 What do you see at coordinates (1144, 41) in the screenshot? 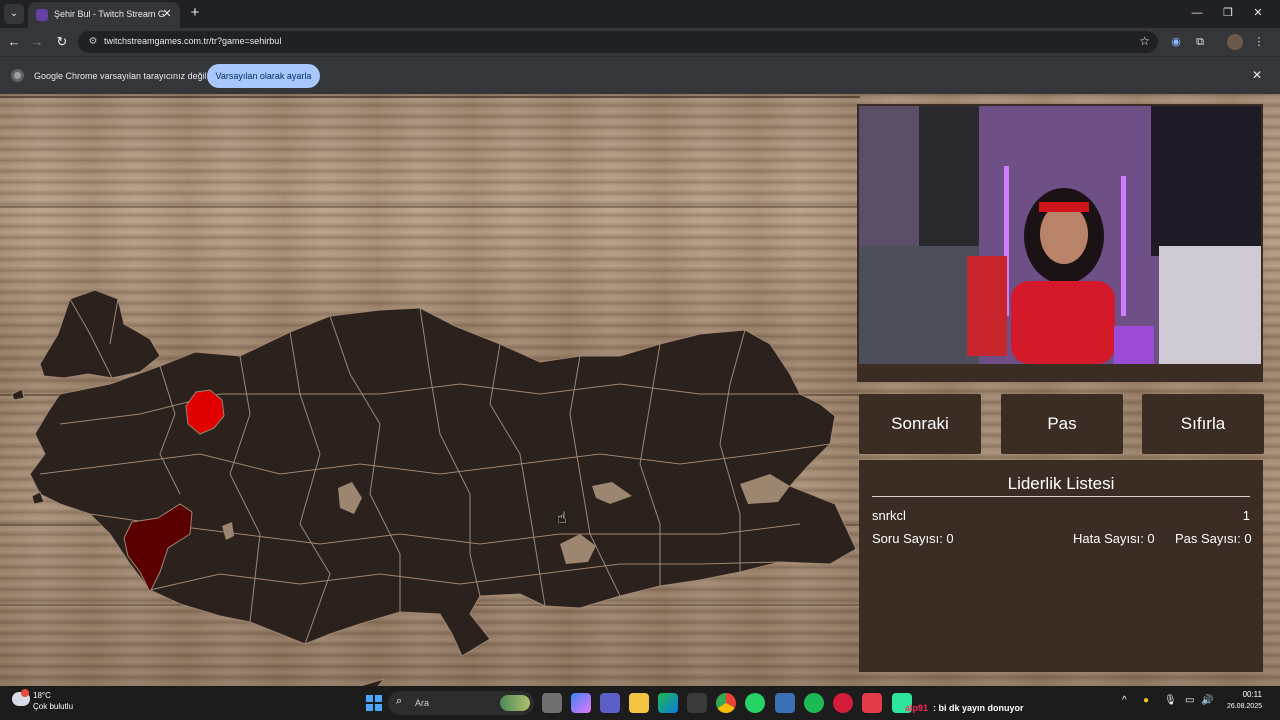
I see `bookmark-star-icon: ☆` at bounding box center [1144, 41].